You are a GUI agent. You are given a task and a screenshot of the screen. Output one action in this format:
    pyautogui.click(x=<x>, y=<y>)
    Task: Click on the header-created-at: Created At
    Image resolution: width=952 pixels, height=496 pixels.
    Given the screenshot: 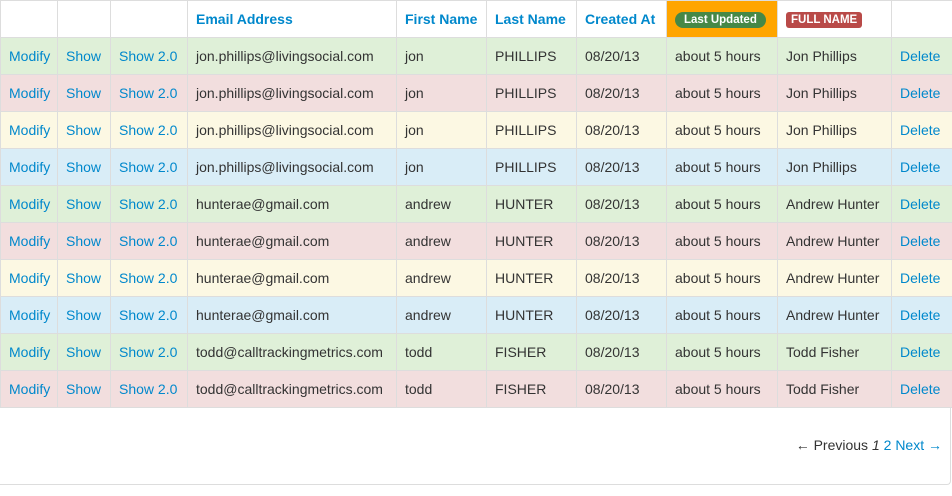 What is the action you would take?
    pyautogui.click(x=621, y=19)
    